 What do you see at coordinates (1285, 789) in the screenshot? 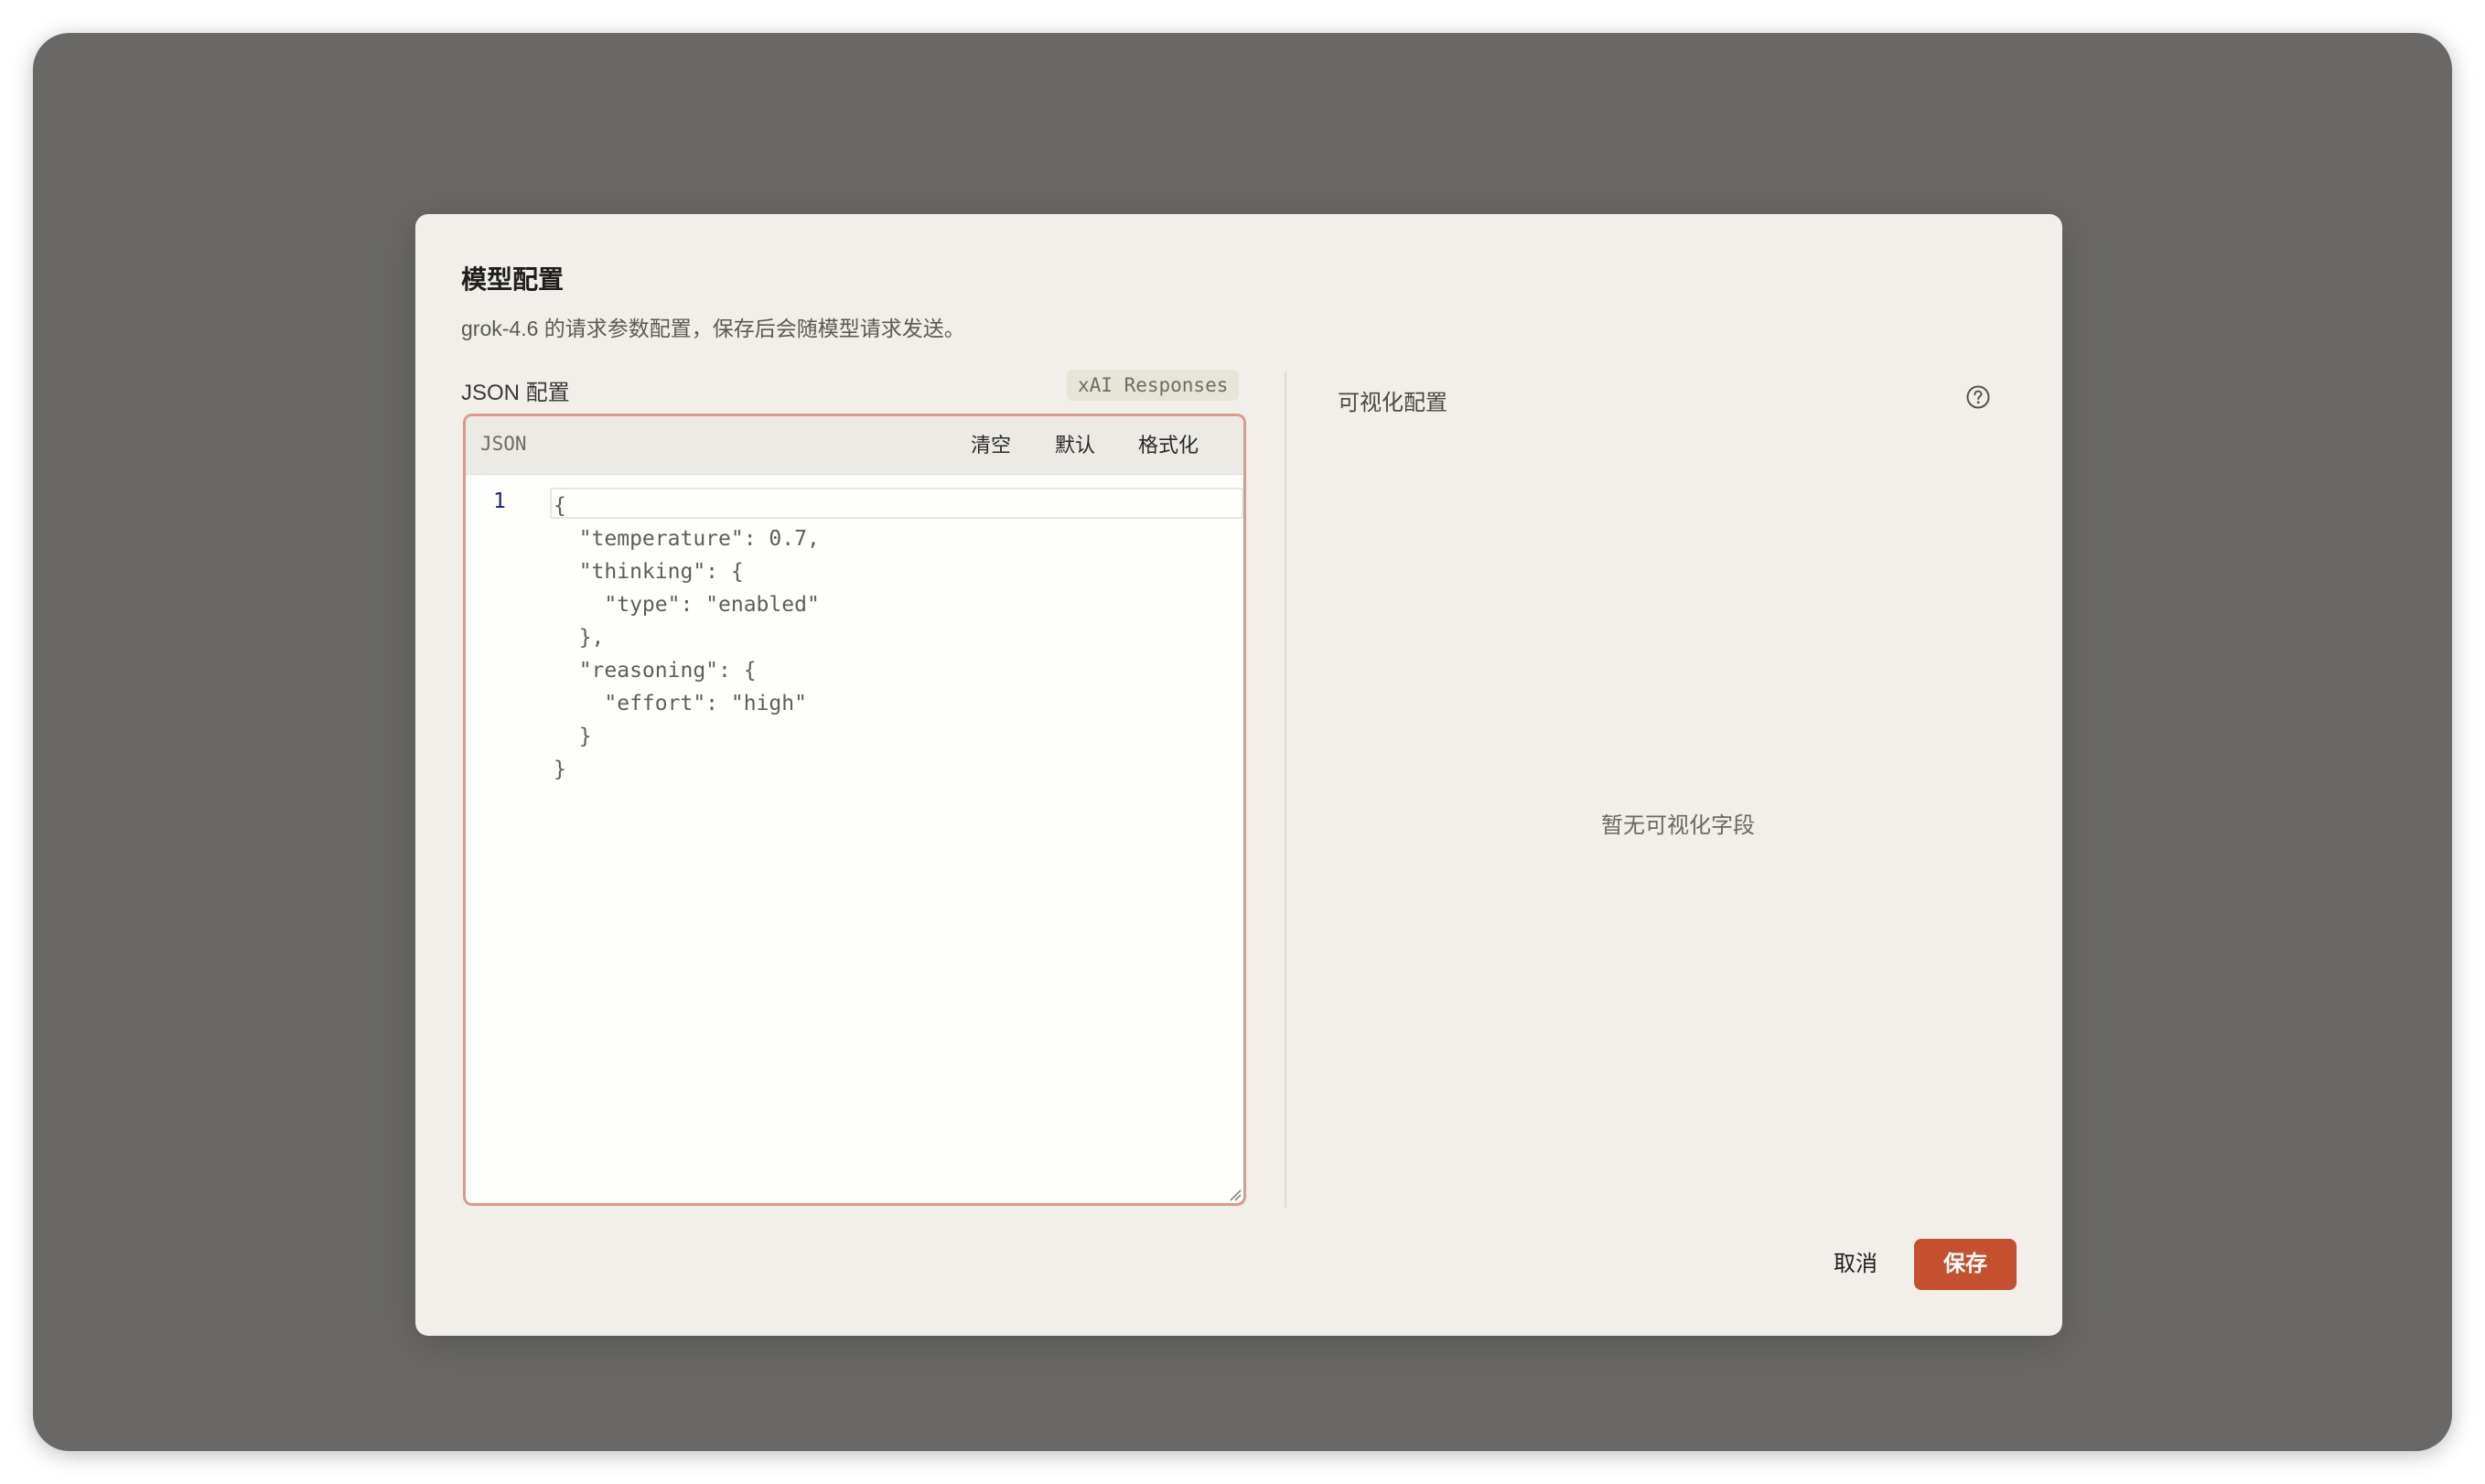
I see `panel-divider` at bounding box center [1285, 789].